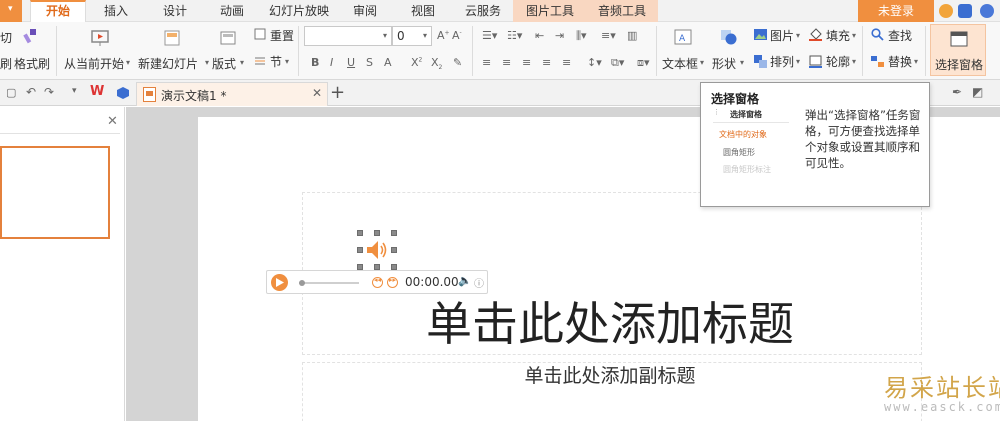  What do you see at coordinates (900, 35) in the screenshot?
I see `find-button: 查找` at bounding box center [900, 35].